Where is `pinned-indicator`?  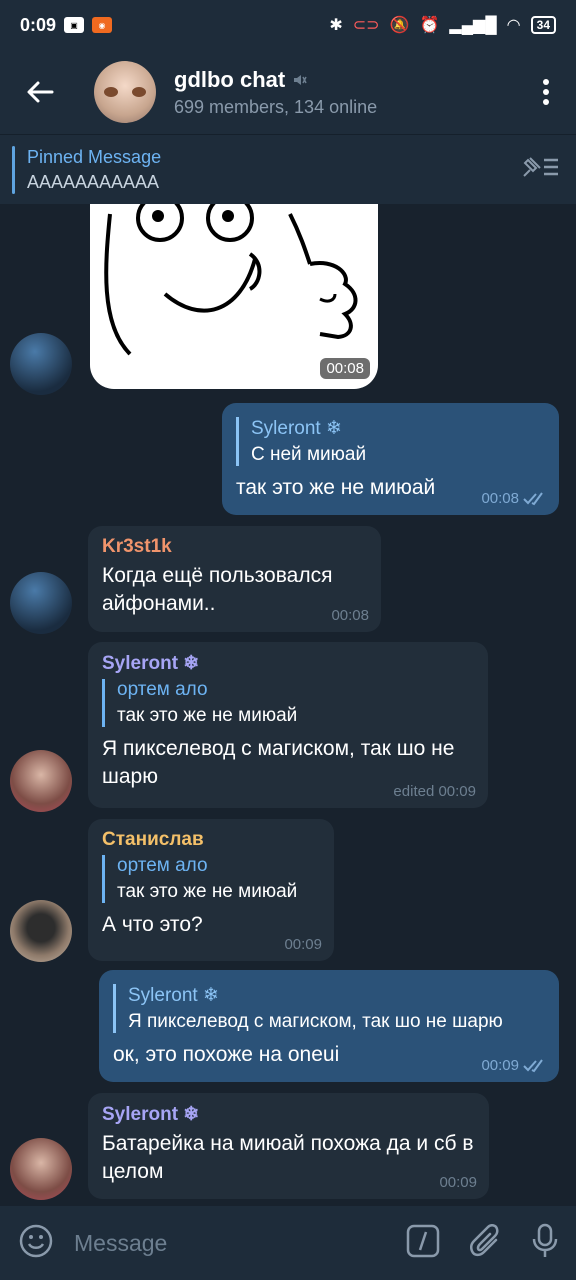
pinned-indicator is located at coordinates (13, 169).